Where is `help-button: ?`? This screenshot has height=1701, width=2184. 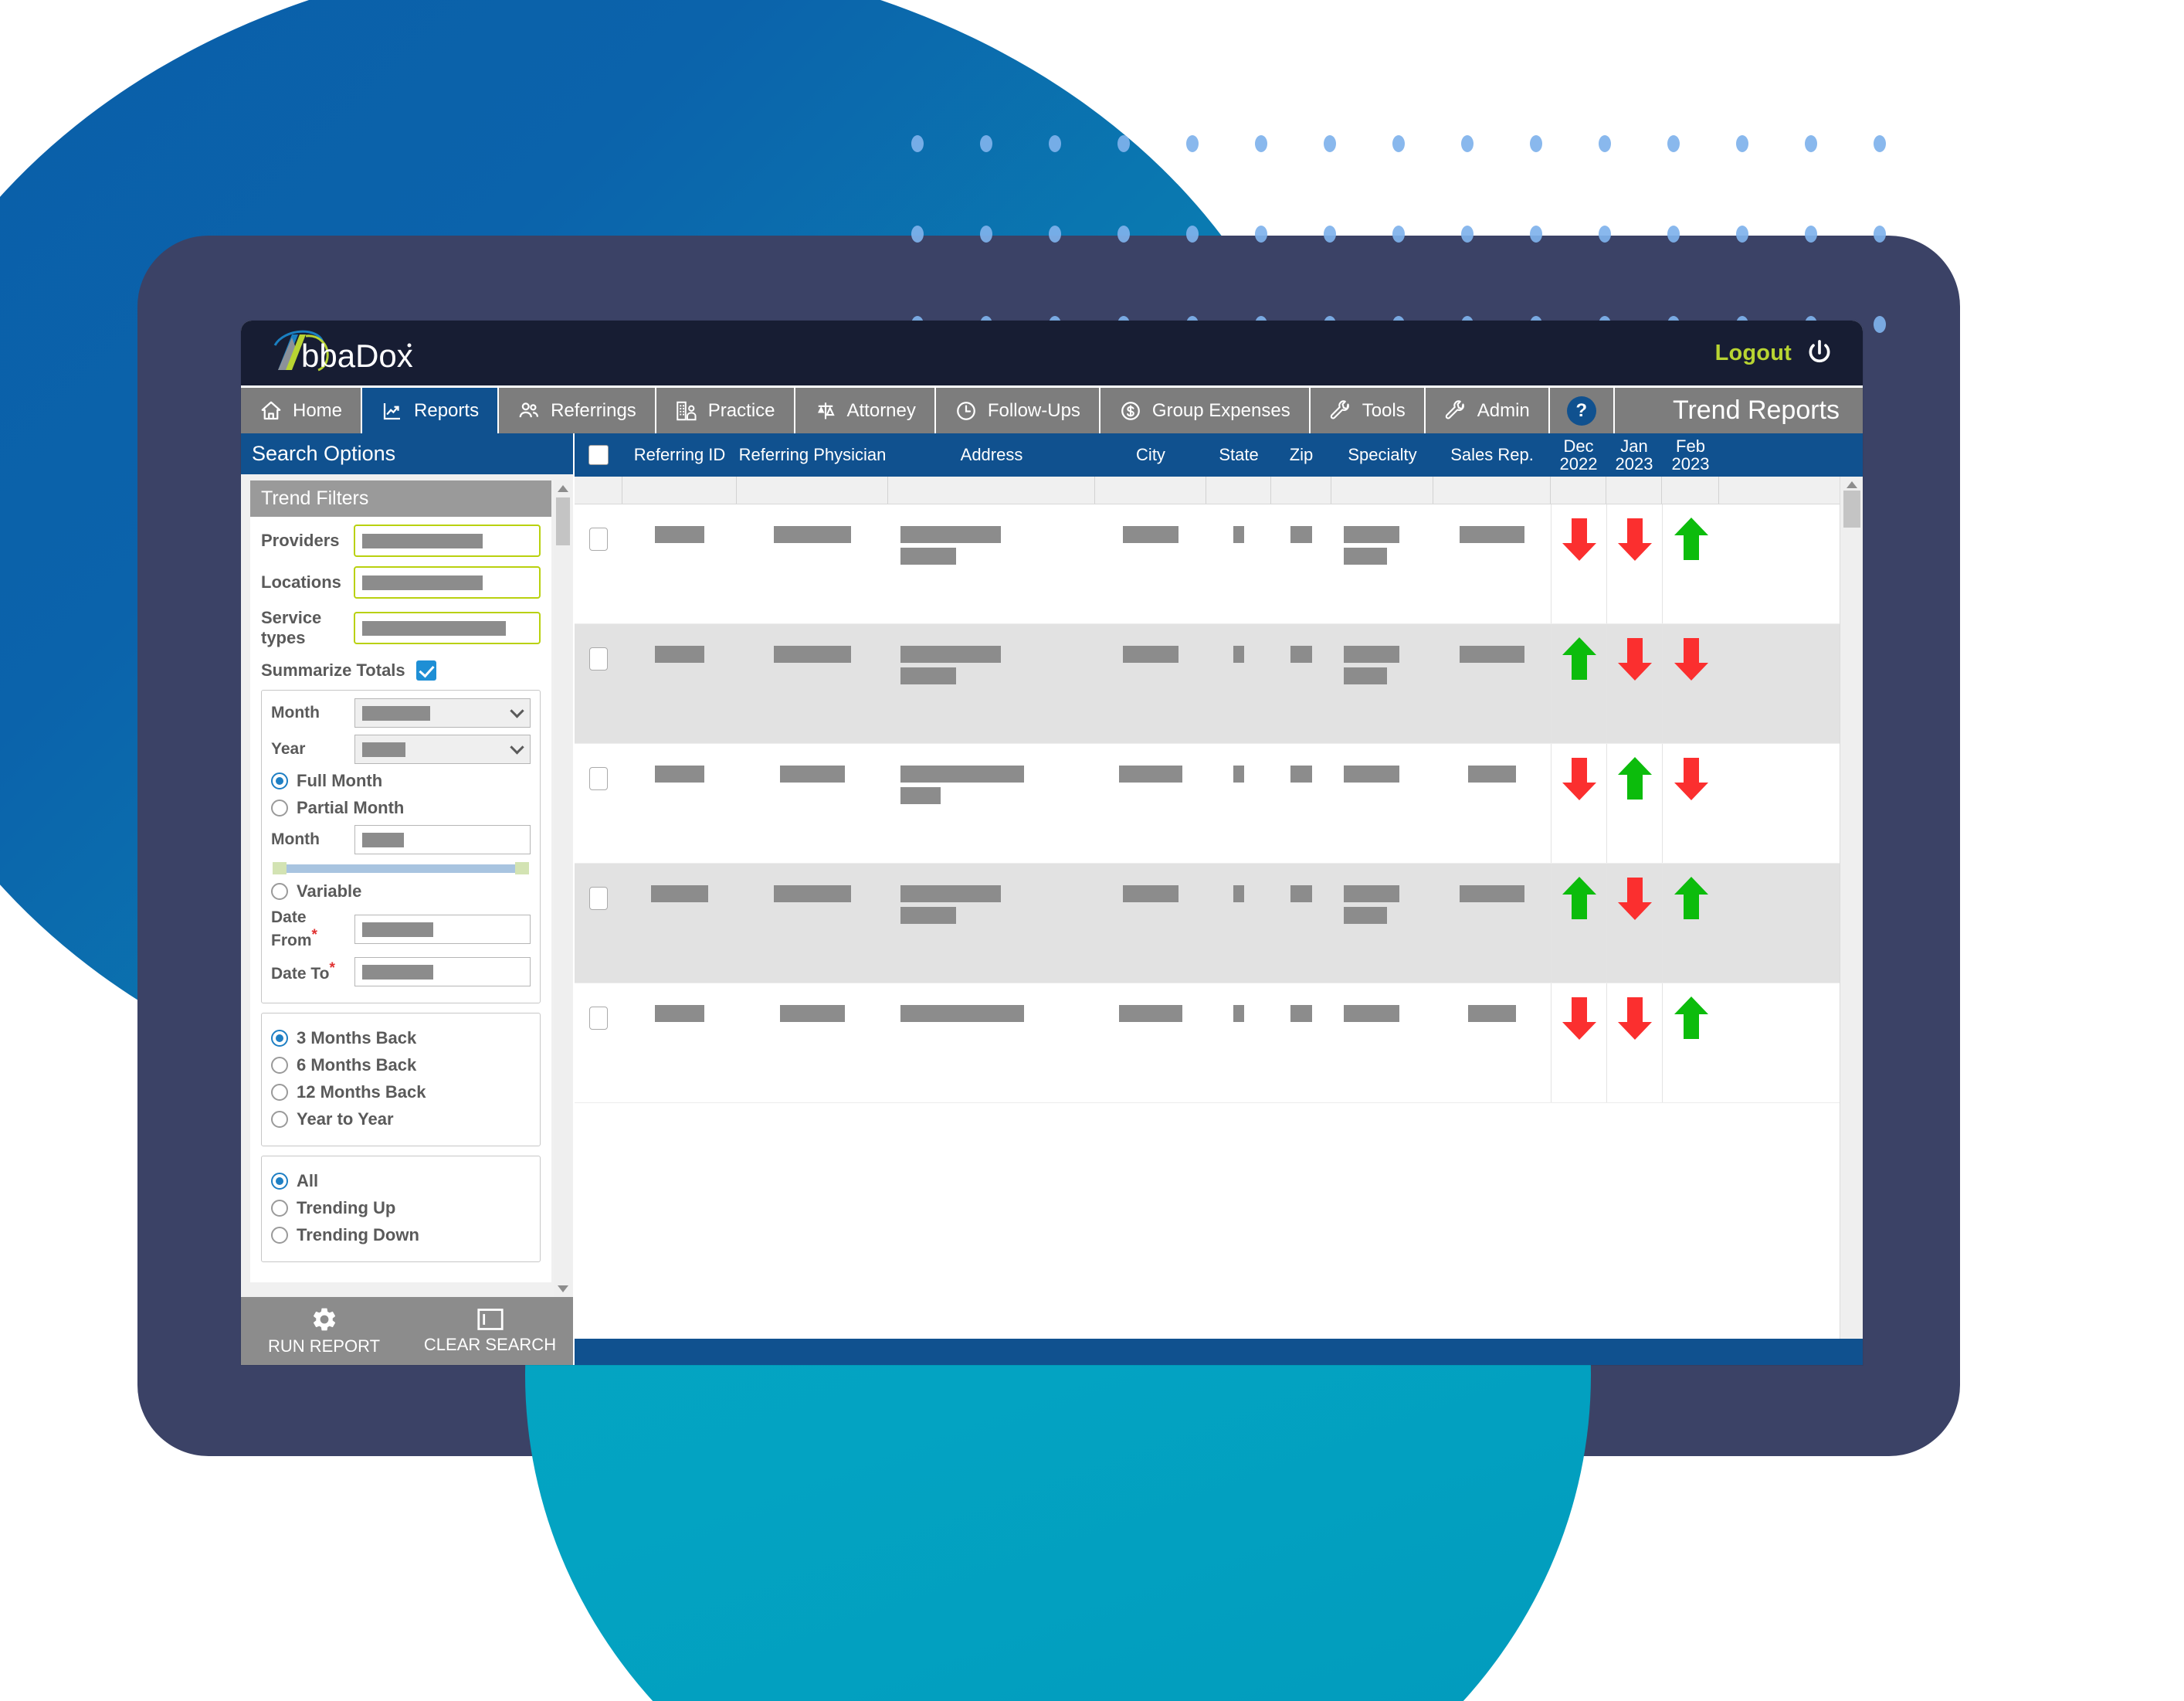 help-button: ? is located at coordinates (1583, 411).